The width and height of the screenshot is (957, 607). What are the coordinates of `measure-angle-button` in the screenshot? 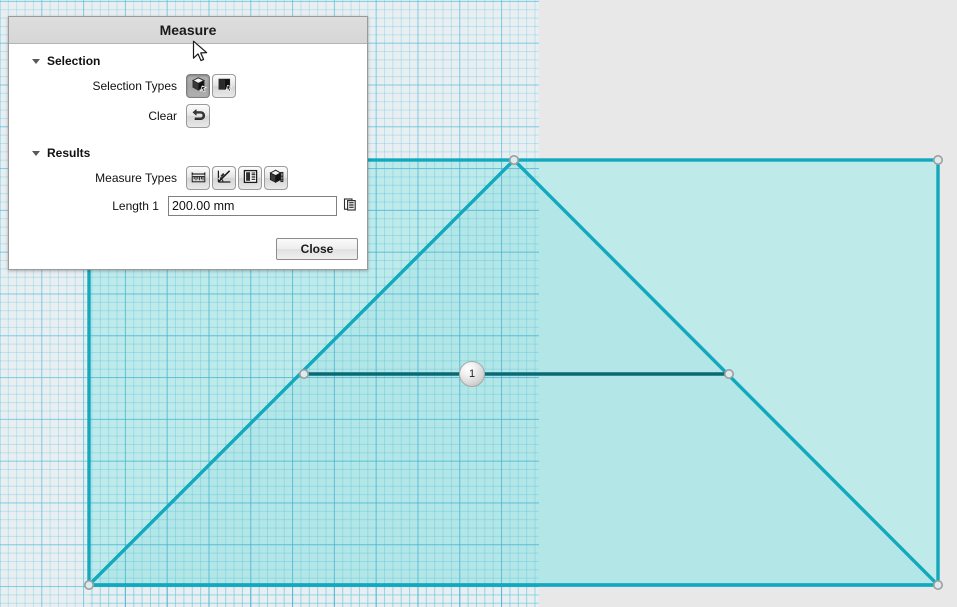 It's located at (224, 178).